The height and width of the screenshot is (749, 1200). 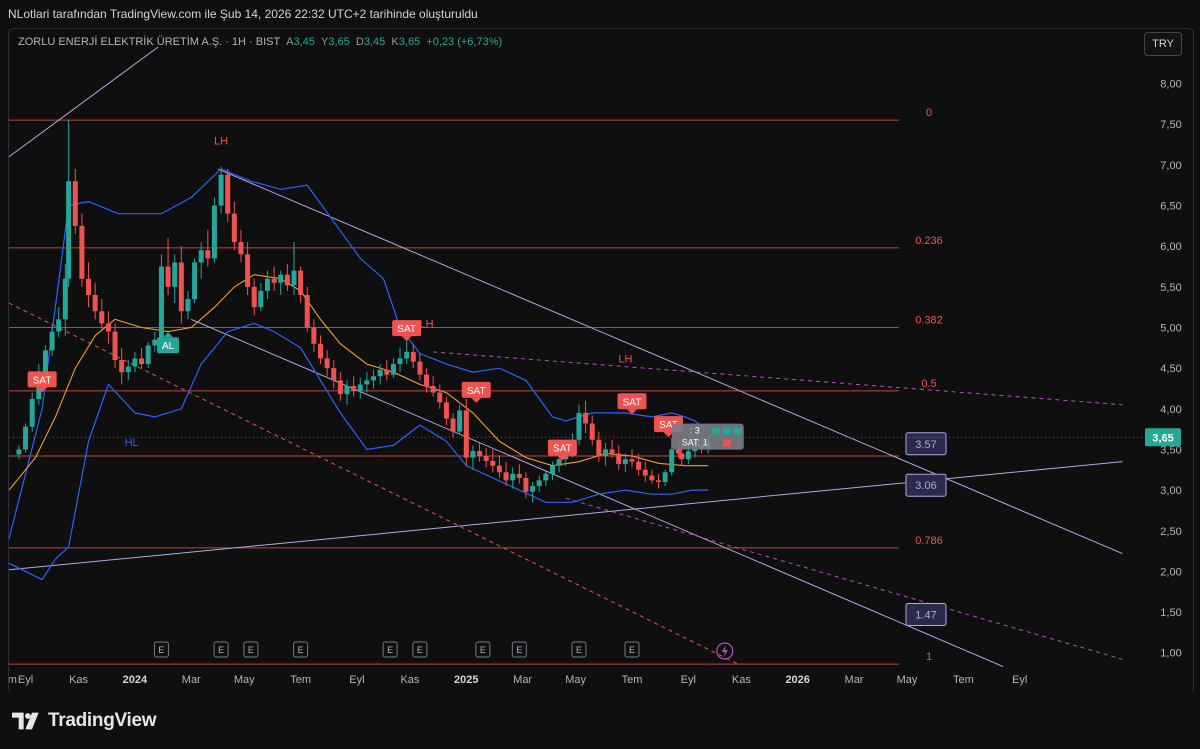 What do you see at coordinates (1170, 491) in the screenshot?
I see `price-tick-label: 3,00` at bounding box center [1170, 491].